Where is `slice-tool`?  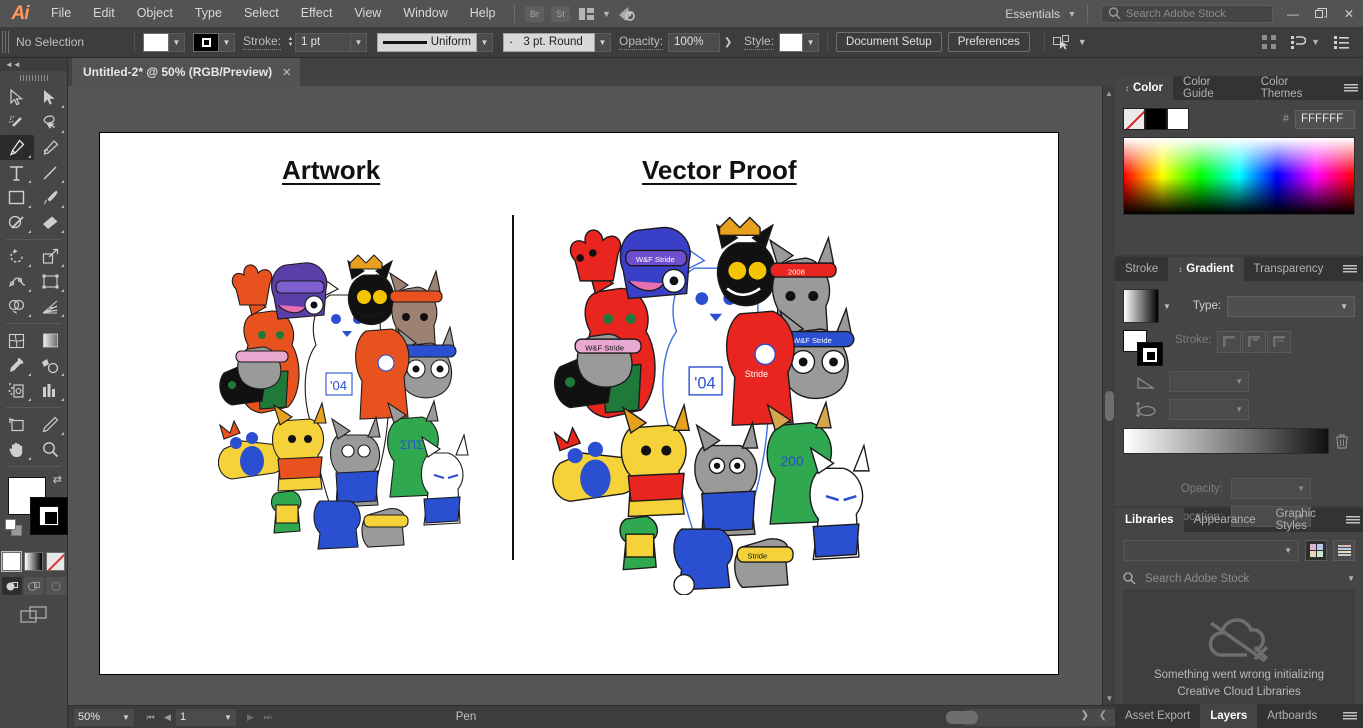 slice-tool is located at coordinates (51, 424).